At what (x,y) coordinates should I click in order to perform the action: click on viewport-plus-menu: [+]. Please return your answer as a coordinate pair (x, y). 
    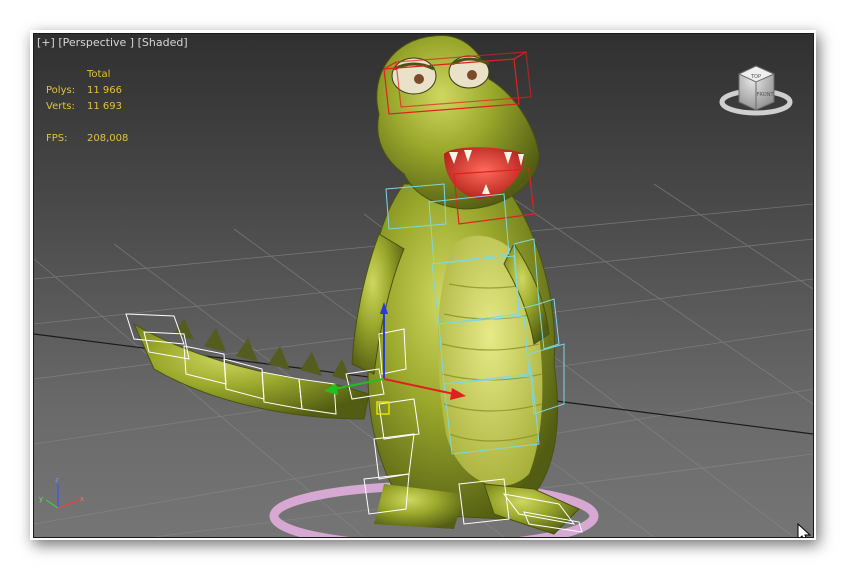
    Looking at the image, I should click on (46, 42).